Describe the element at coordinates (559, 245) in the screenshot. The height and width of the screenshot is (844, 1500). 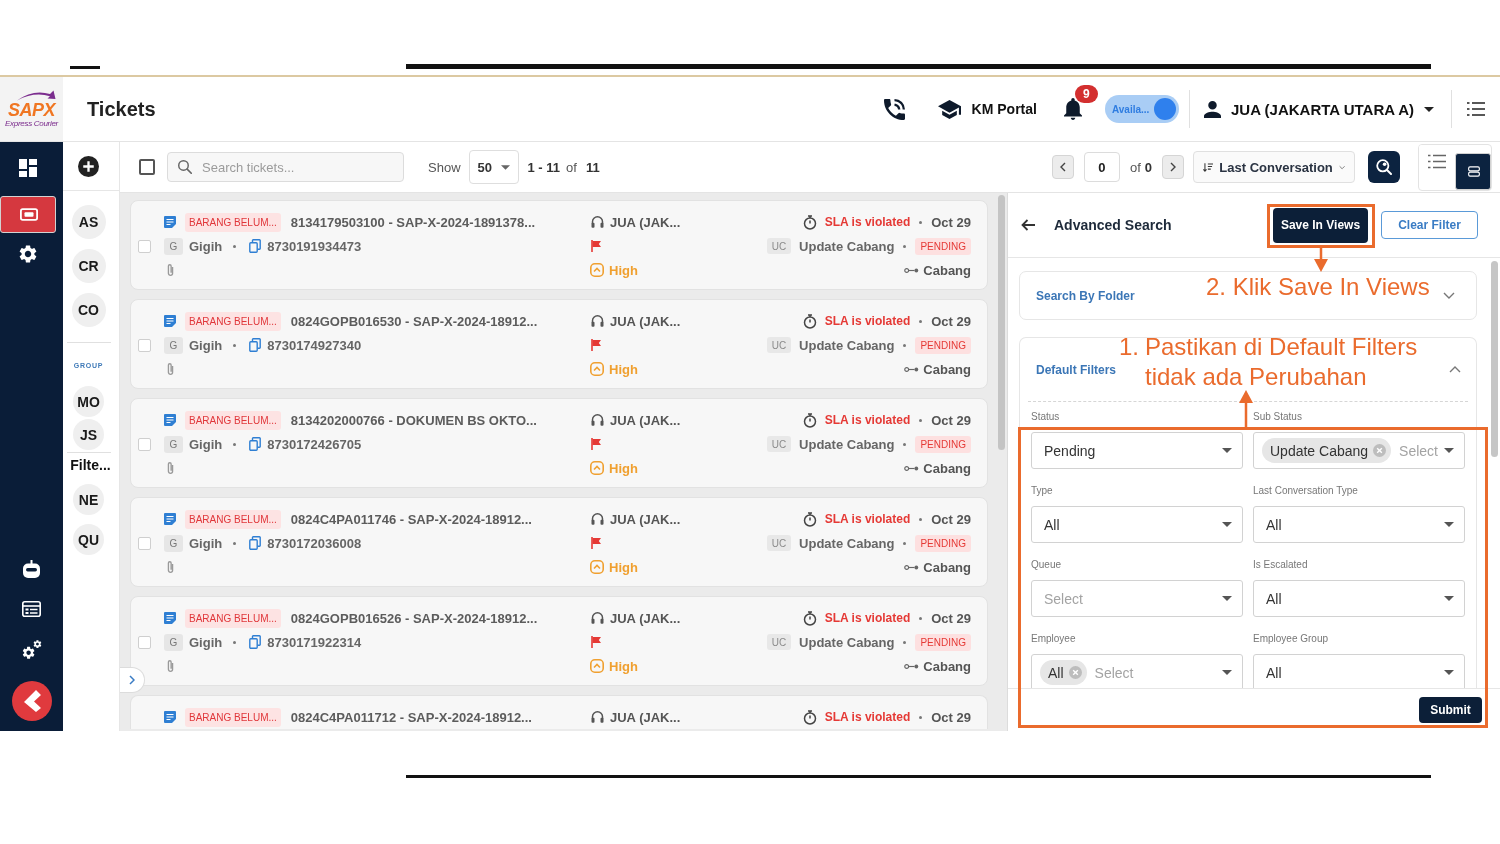
I see `ticket-card: BARANG BELUM... 8134179503100 - SAP-X-2024-1891378... JUA (JAK... SLA is violated Oct 29 G Gigih 8730191934473 UC Update Cabang PENDING High Cabang` at that location.